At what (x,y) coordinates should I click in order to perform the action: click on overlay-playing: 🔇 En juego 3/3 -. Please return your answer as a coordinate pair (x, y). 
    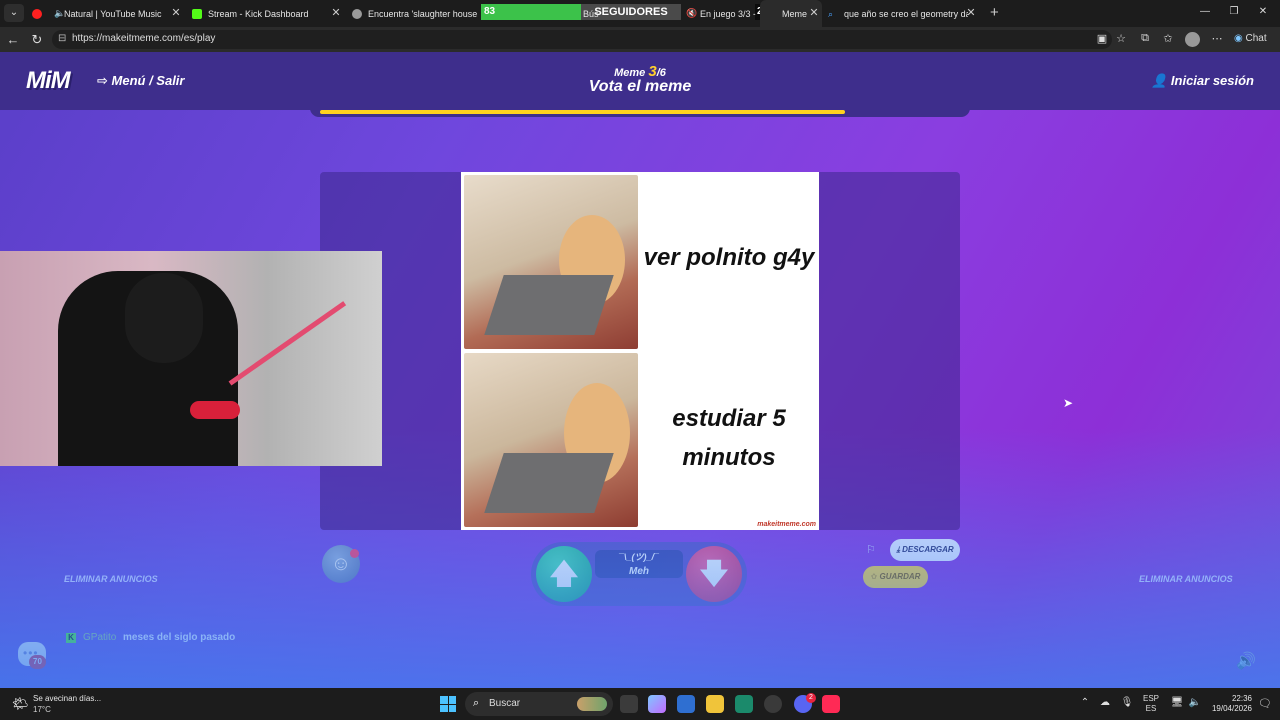
    Looking at the image, I should click on (721, 13).